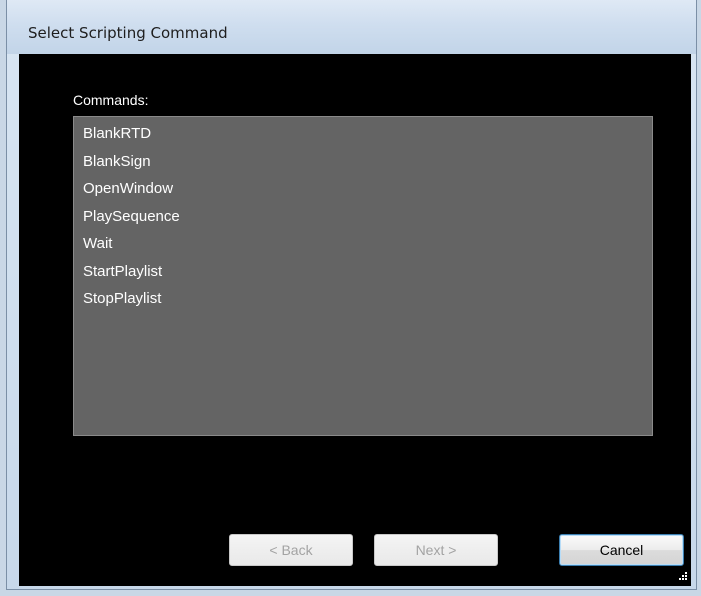  What do you see at coordinates (682, 577) in the screenshot?
I see `resize-grip-icon` at bounding box center [682, 577].